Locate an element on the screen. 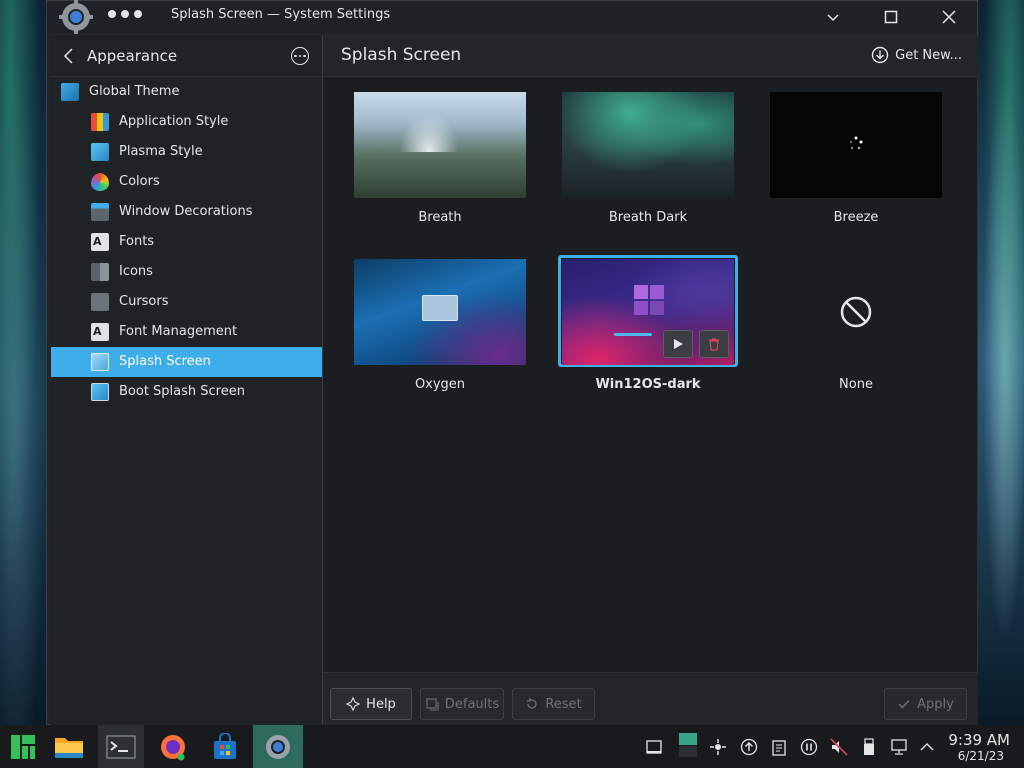  clock-date: 6/21/23 is located at coordinates (981, 756).